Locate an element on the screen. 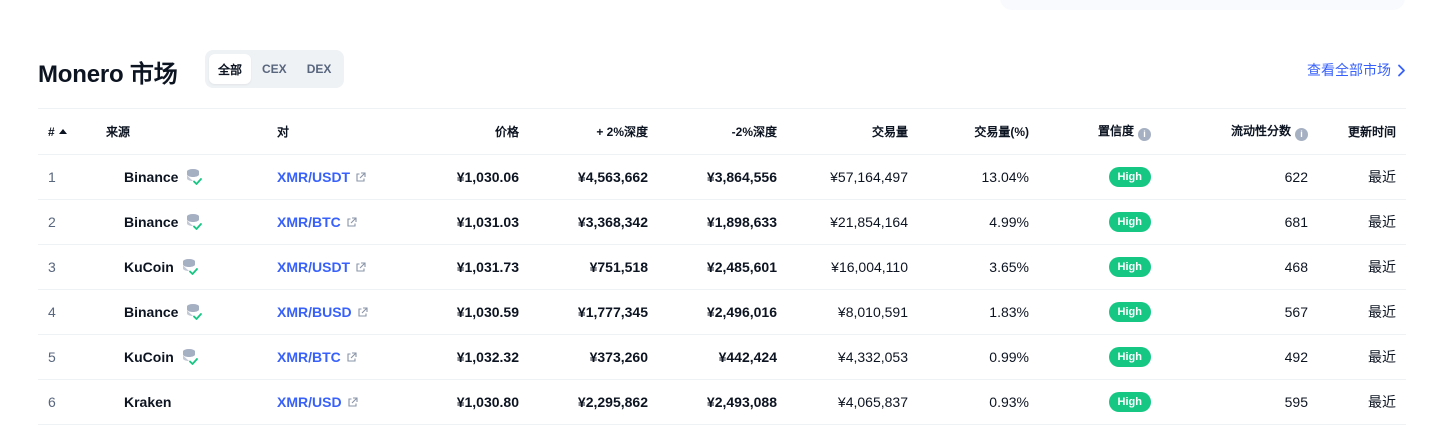  depth-plus-cell: ¥2,295,862 is located at coordinates (612, 402).